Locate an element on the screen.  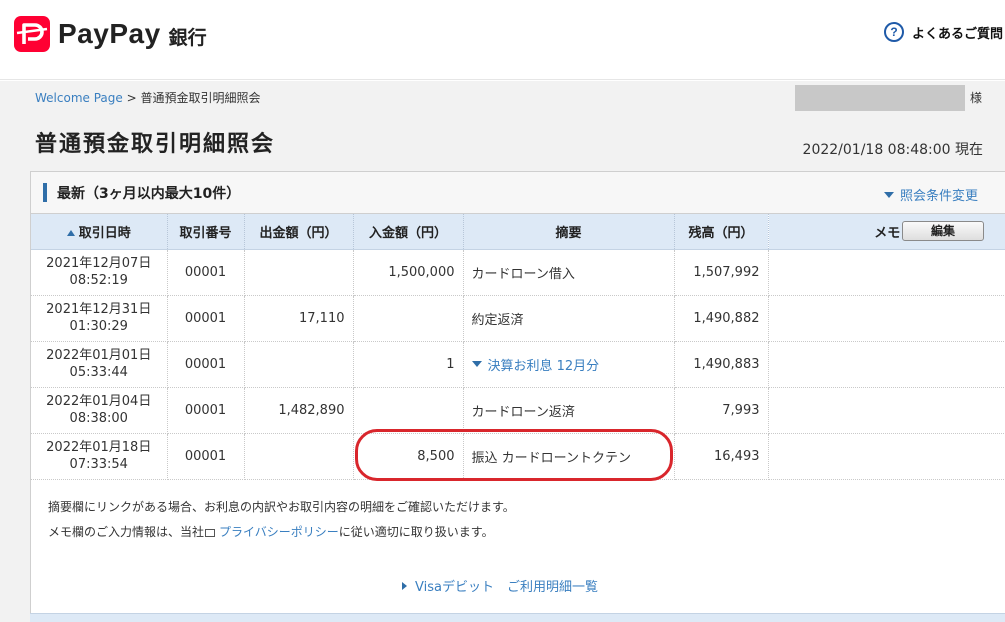
user-honorific: 様 is located at coordinates (976, 98).